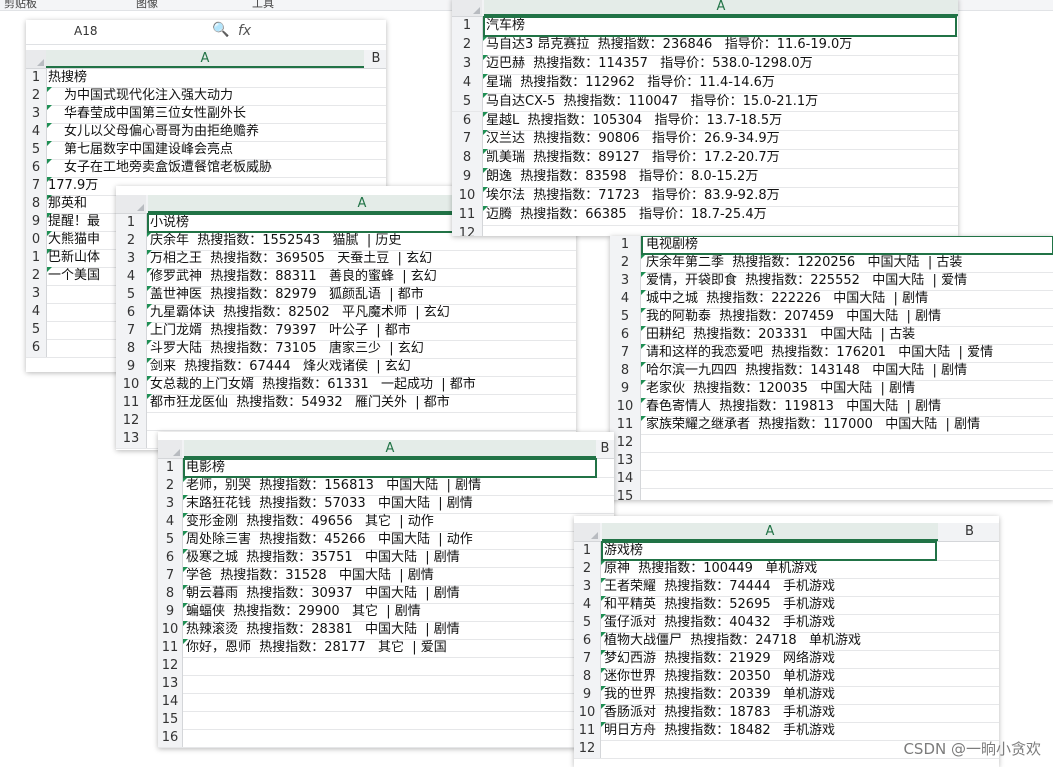 This screenshot has height=767, width=1053. I want to click on data-cell: 庆余年第二季 热搜指数：1220256 中国大陆 | 古装, so click(848, 263).